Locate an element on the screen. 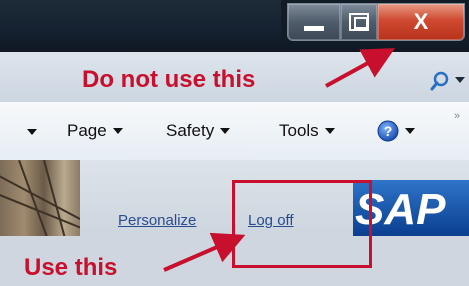  arrow-to-close-button is located at coordinates (360, 68).